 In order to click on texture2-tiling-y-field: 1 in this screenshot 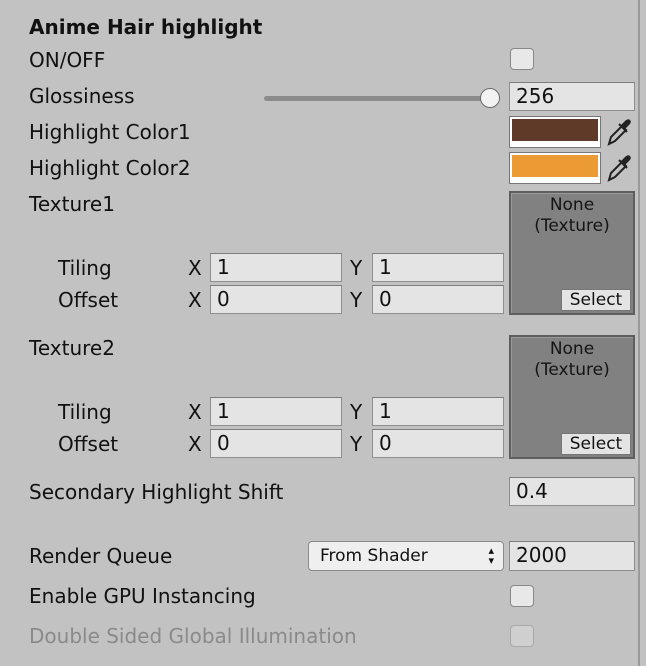, I will do `click(438, 411)`.